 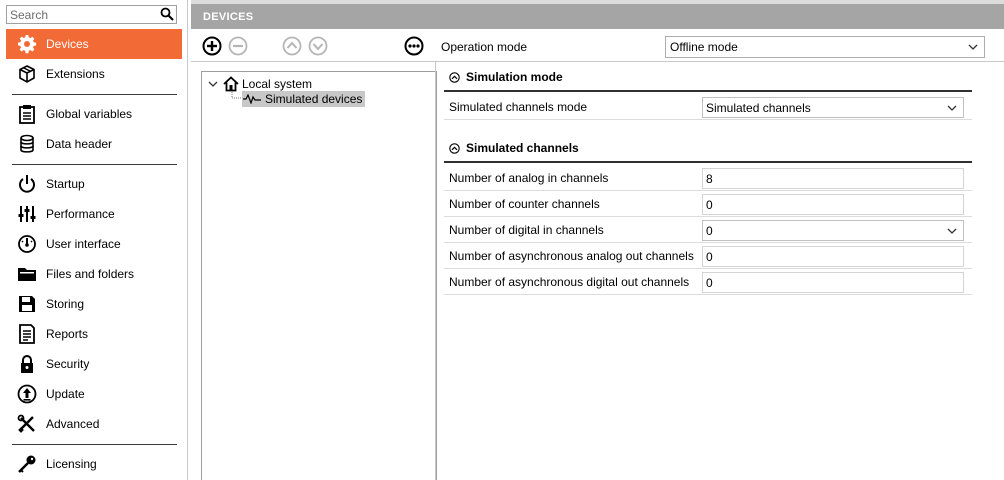 I want to click on report-icon, so click(x=27, y=334).